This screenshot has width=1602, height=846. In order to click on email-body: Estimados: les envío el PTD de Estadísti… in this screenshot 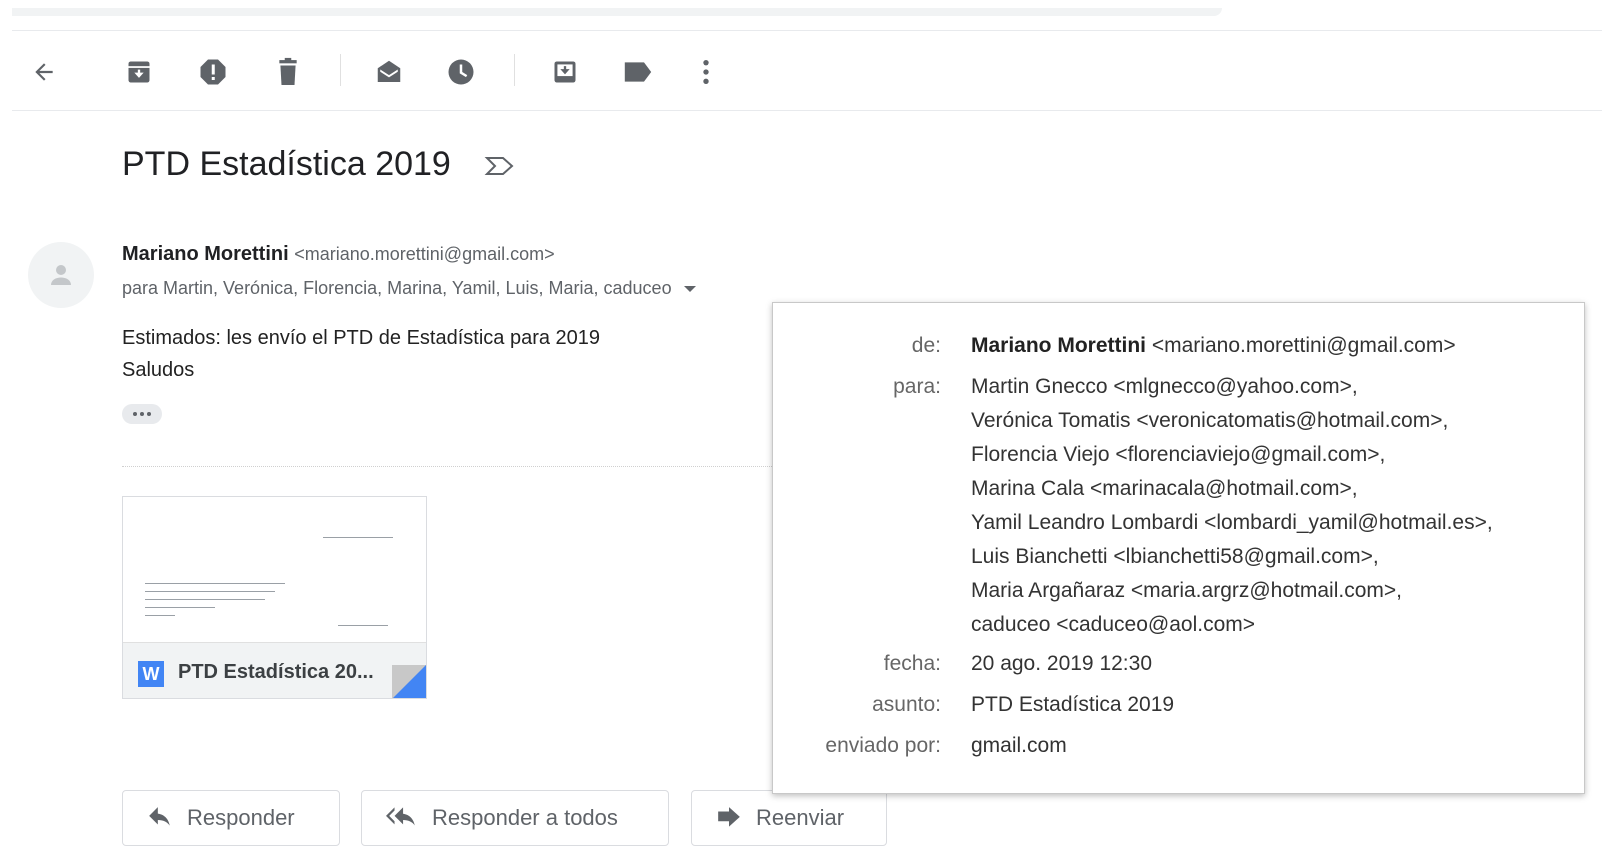, I will do `click(361, 354)`.